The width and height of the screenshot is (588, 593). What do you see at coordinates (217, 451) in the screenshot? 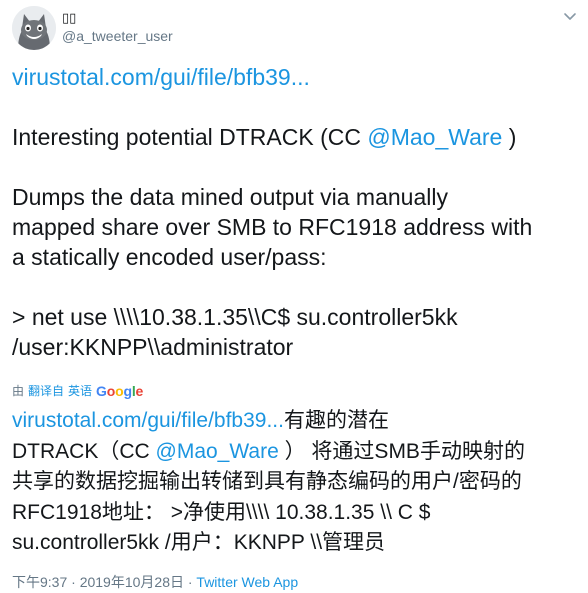
I see `translated-mention-link: @Mao_Ware` at bounding box center [217, 451].